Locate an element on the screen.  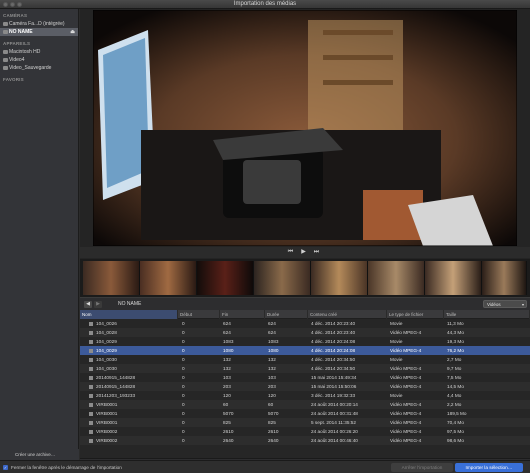
cell-name-text: 104_0028 is located at coordinates (106, 332).